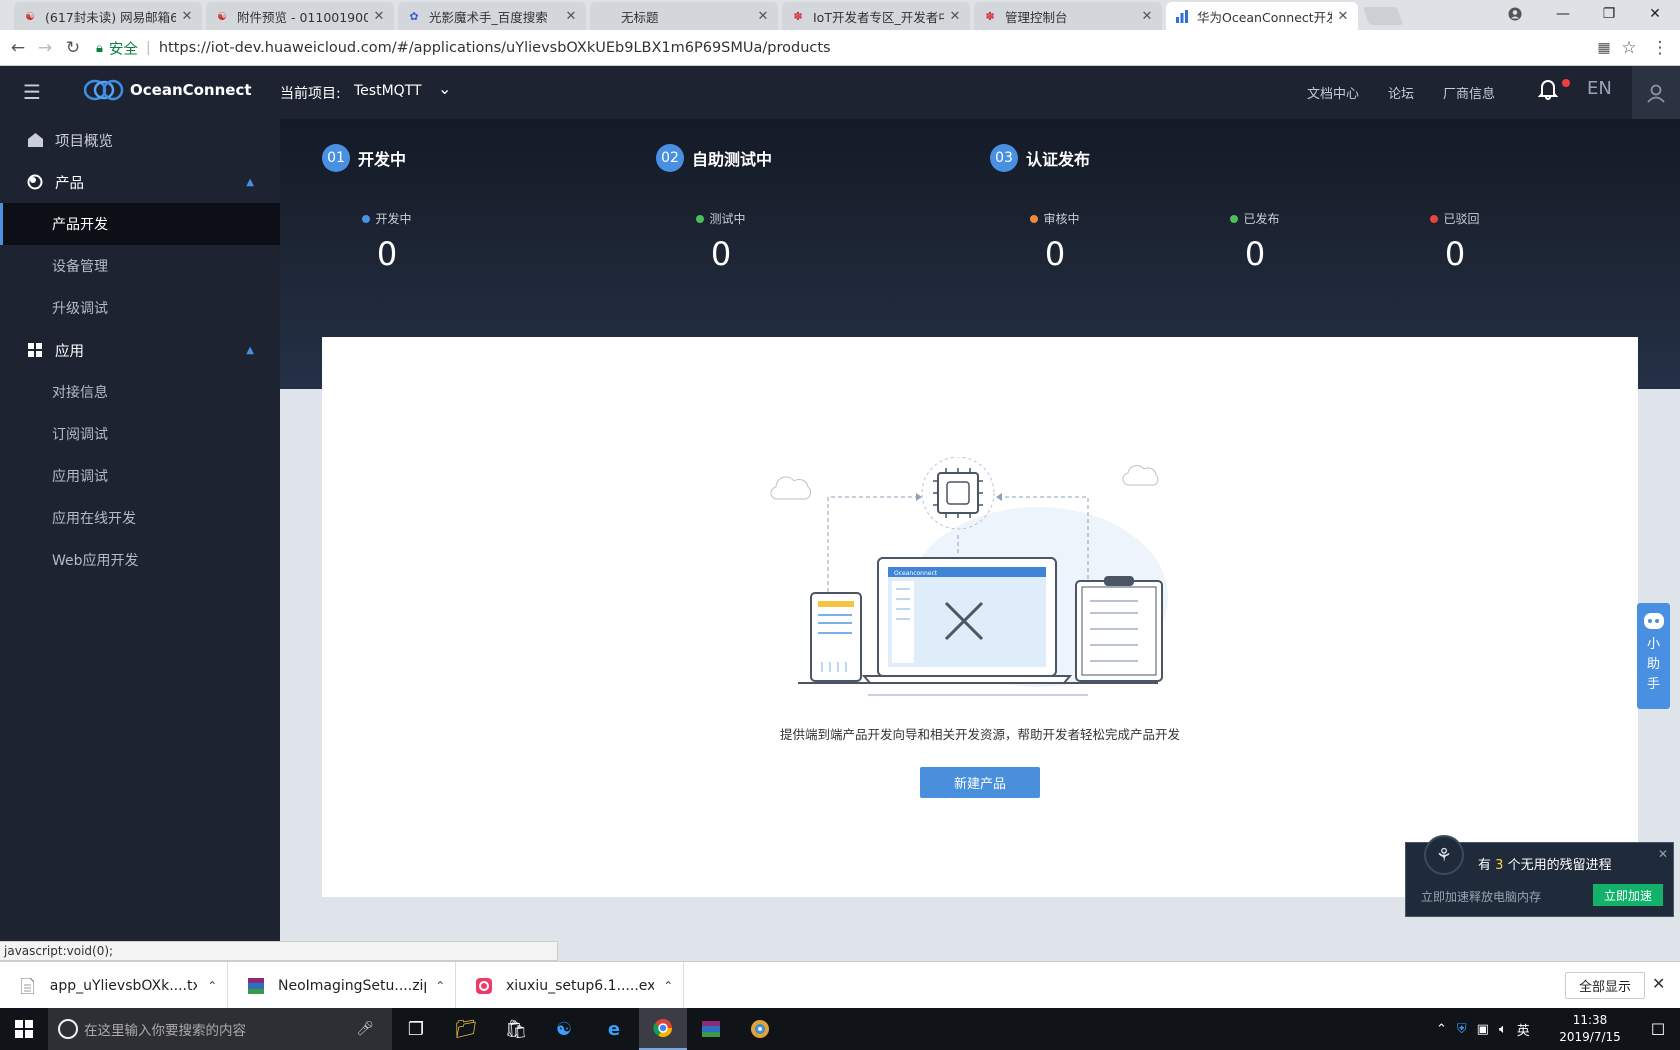 The height and width of the screenshot is (1050, 1680). Describe the element at coordinates (73, 48) in the screenshot. I see `reload-icon: ↻` at that location.